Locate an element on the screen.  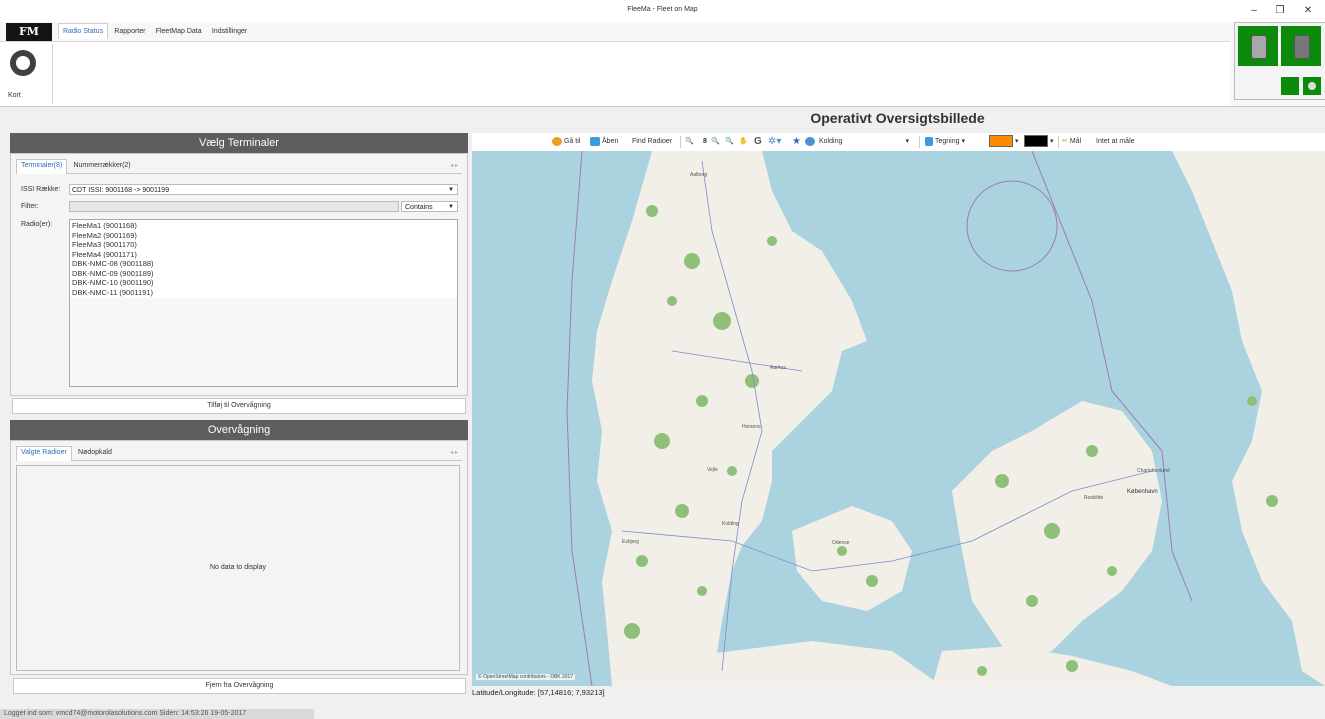
goto-button: Gå til is located at coordinates (566, 142).